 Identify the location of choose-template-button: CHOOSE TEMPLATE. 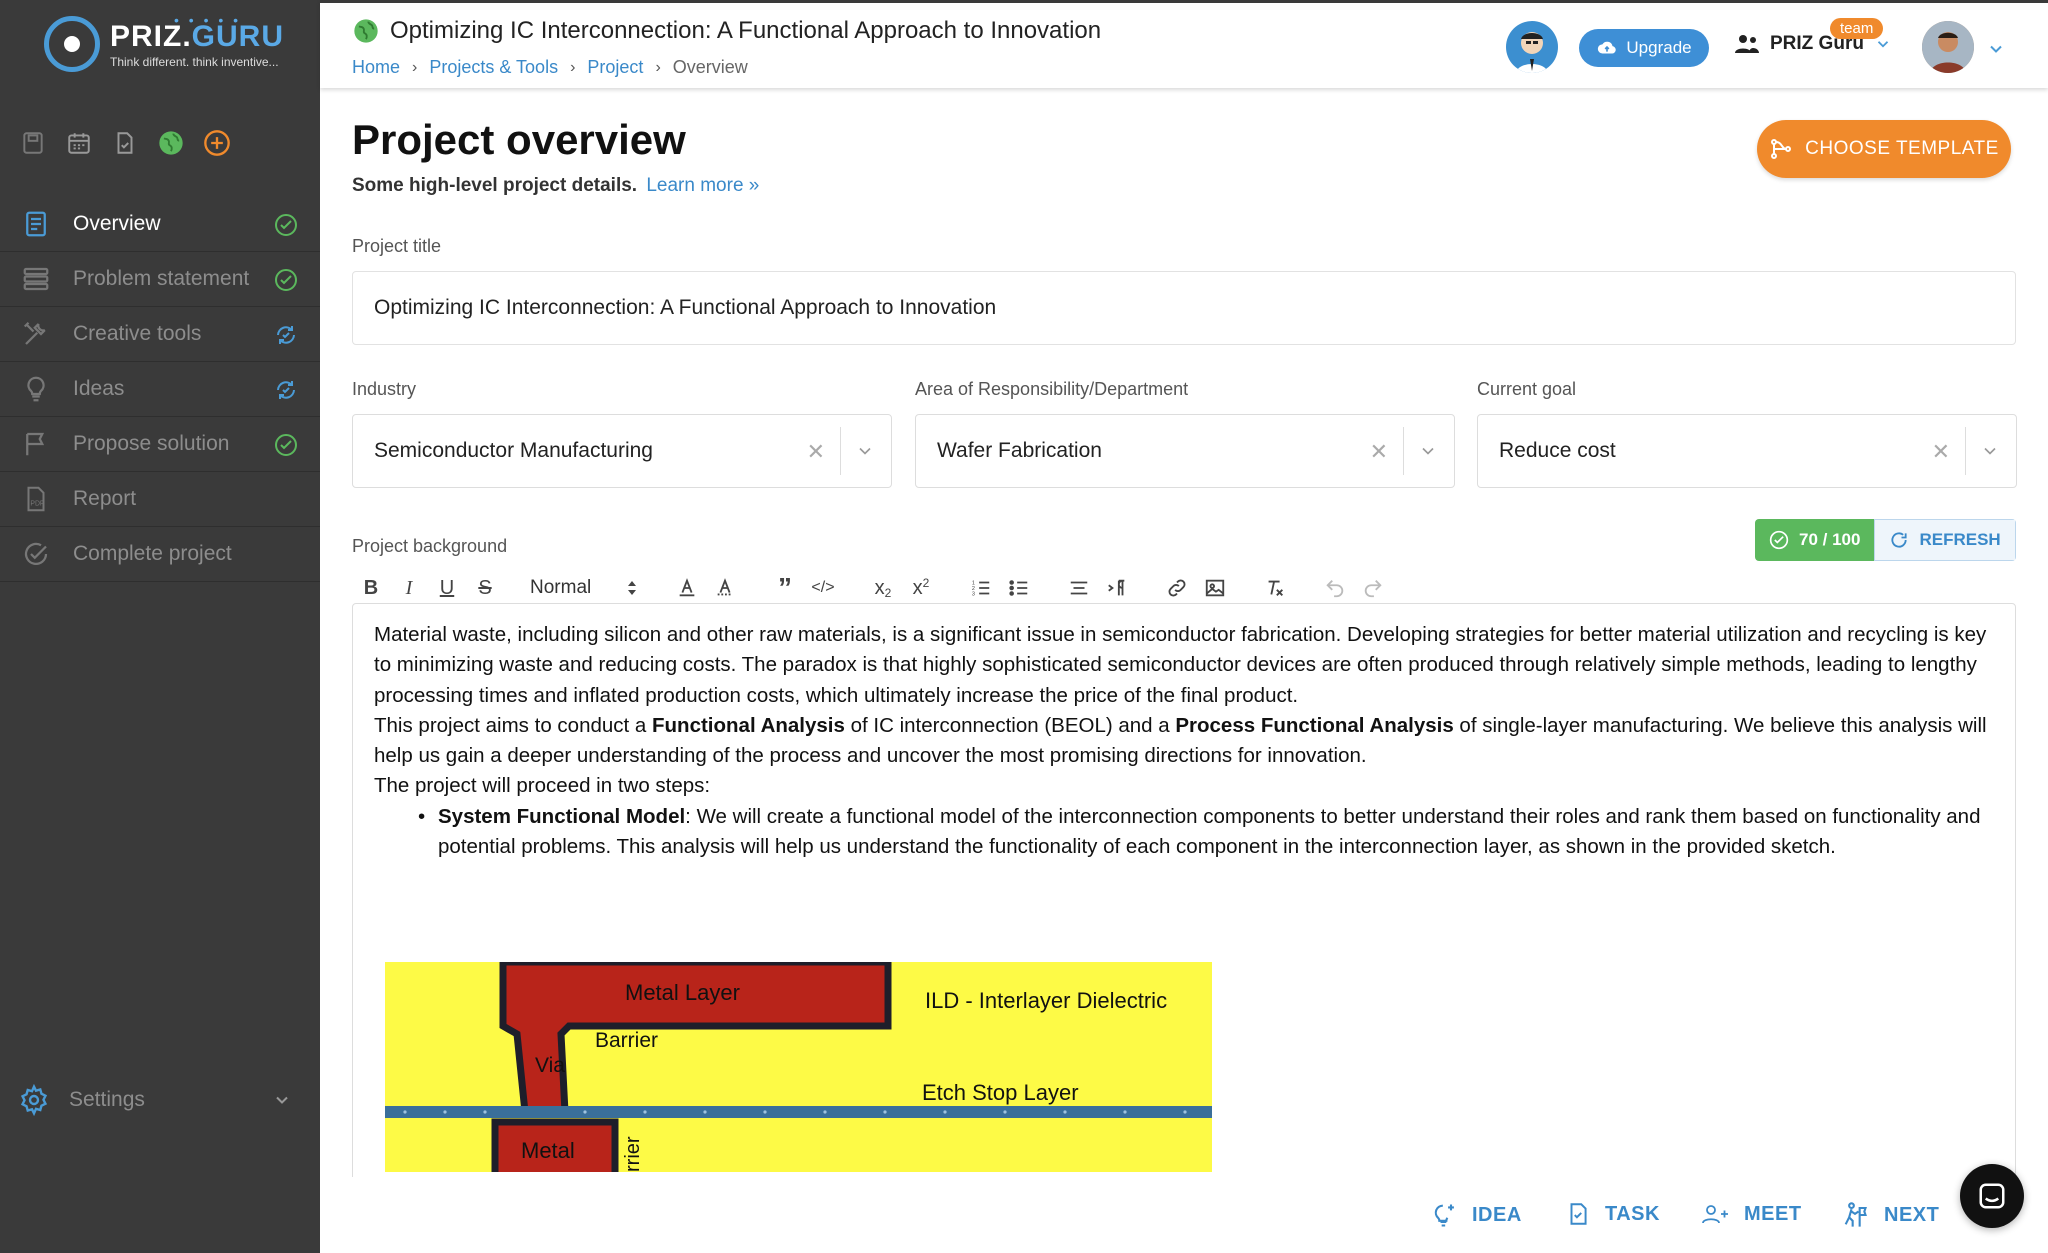
(1884, 149).